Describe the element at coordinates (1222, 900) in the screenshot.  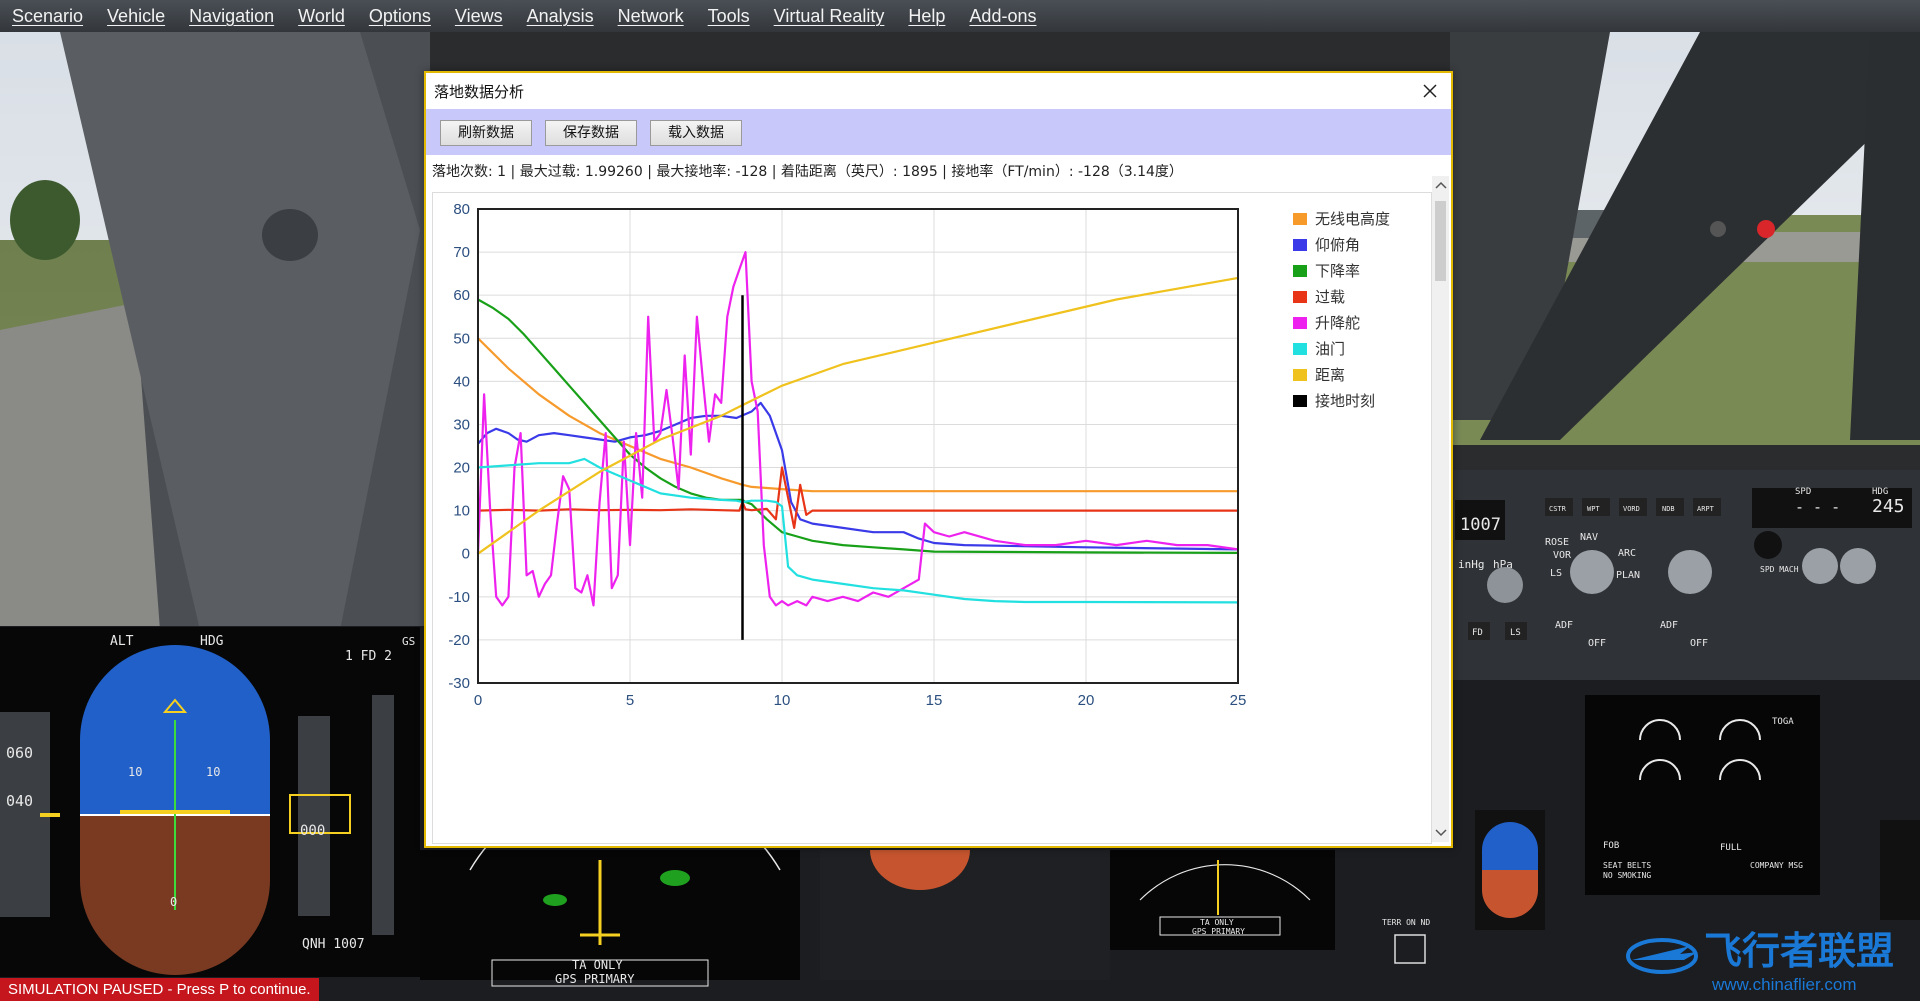
I see `nd-display-right: TA ONLY GPS PRIMARY` at that location.